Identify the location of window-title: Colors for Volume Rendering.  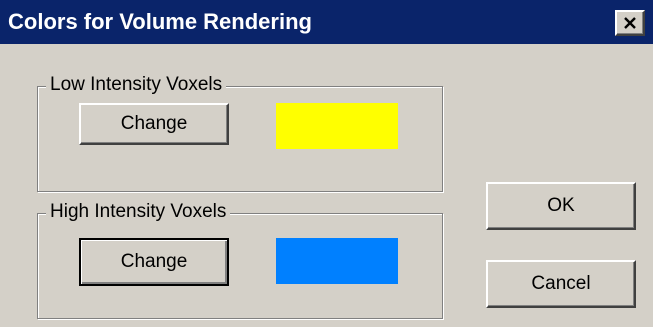
(160, 21).